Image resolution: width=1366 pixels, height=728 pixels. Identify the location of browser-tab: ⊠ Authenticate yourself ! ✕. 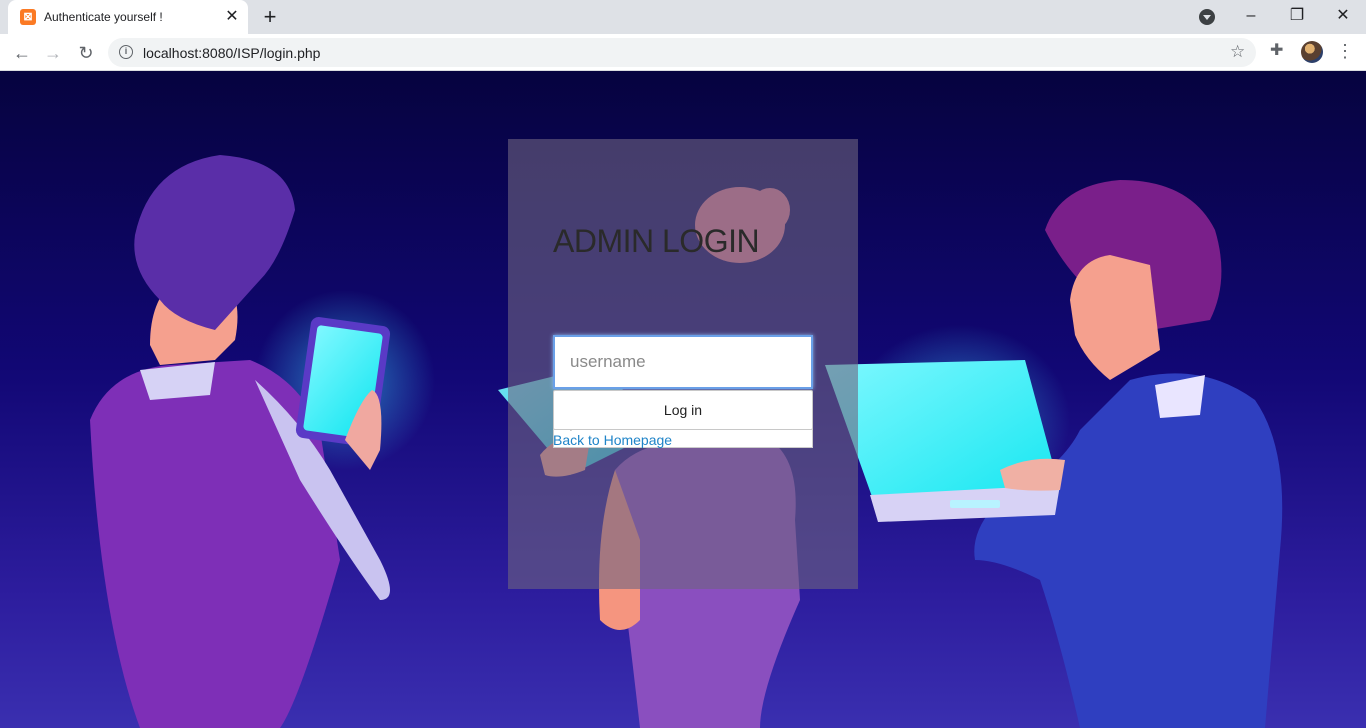
(128, 17).